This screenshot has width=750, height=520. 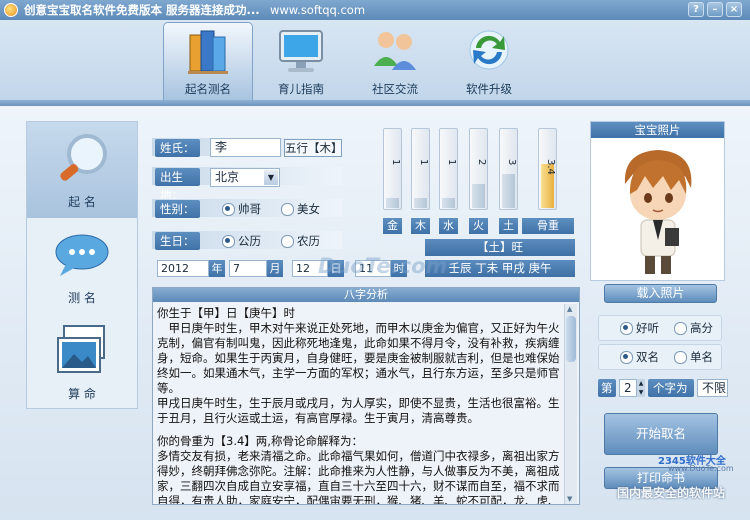 What do you see at coordinates (177, 148) in the screenshot?
I see `surname-label: 姓氏：` at bounding box center [177, 148].